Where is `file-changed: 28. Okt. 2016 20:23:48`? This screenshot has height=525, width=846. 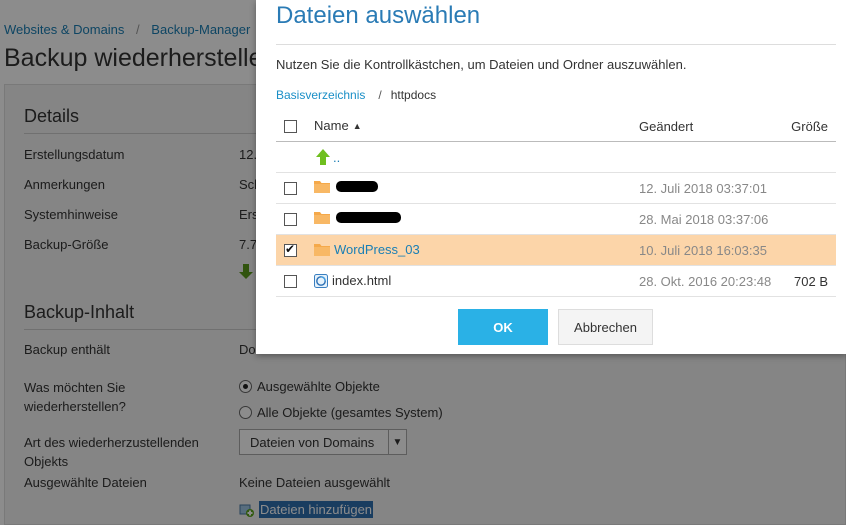 file-changed: 28. Okt. 2016 20:23:48 is located at coordinates (705, 281).